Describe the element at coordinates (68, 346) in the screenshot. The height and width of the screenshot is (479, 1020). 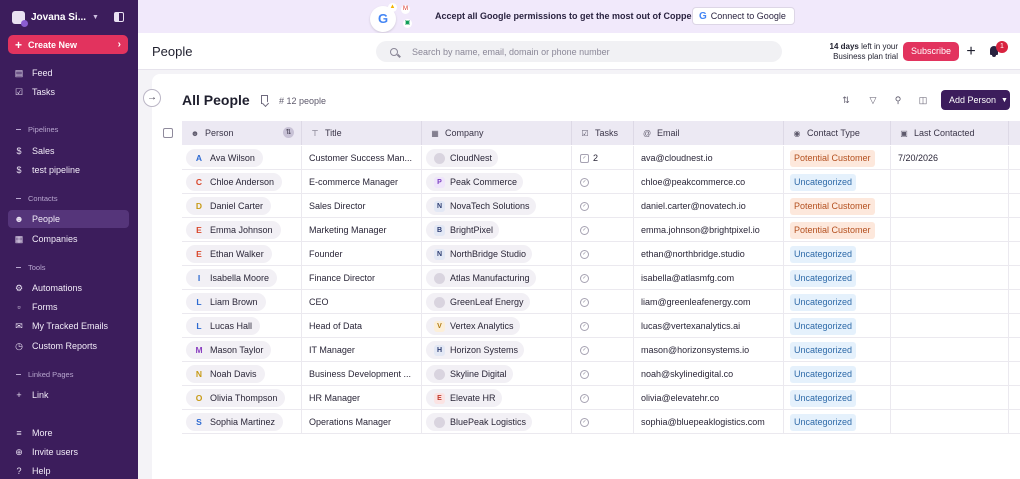
I see `sidebar-item-custom-reports: ◷ Custom Reports` at that location.